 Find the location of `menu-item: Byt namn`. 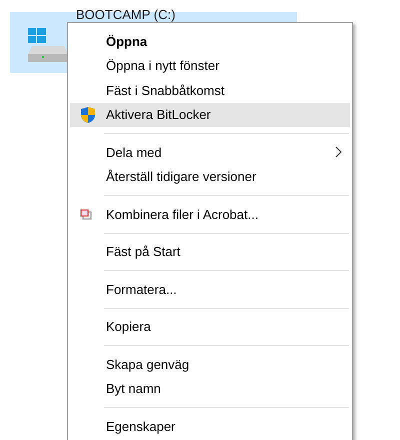

menu-item: Byt namn is located at coordinates (210, 388).